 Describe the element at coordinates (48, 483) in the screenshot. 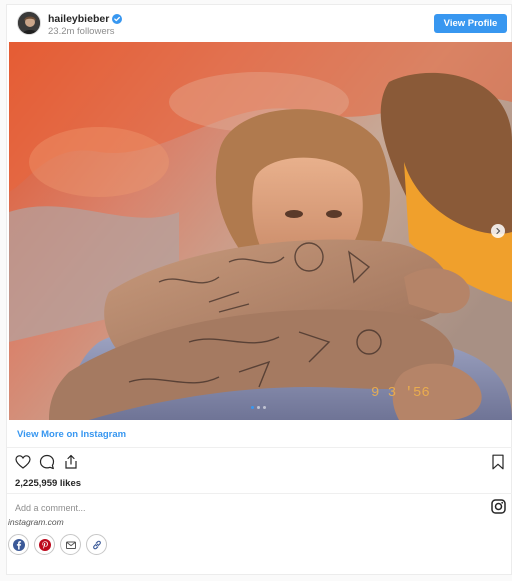

I see `like-count: 2,225,959 likes` at that location.